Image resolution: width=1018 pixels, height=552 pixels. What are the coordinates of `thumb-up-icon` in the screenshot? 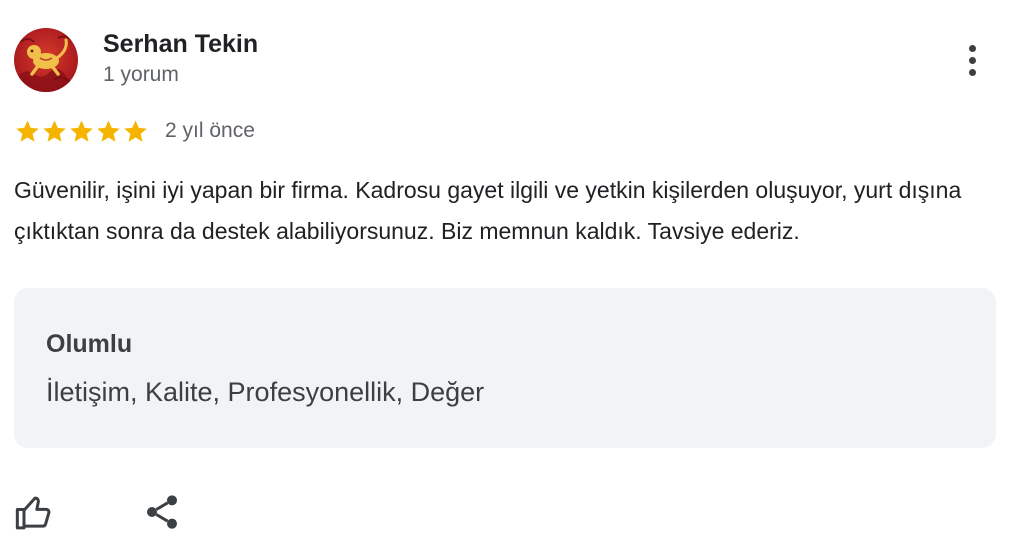 It's located at (33, 513).